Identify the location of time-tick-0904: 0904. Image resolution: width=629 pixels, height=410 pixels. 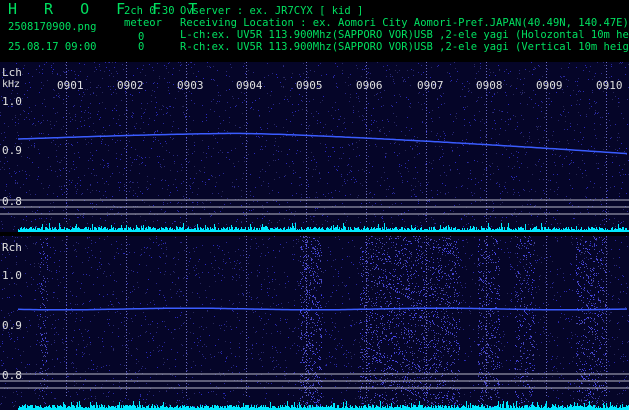
(249, 85).